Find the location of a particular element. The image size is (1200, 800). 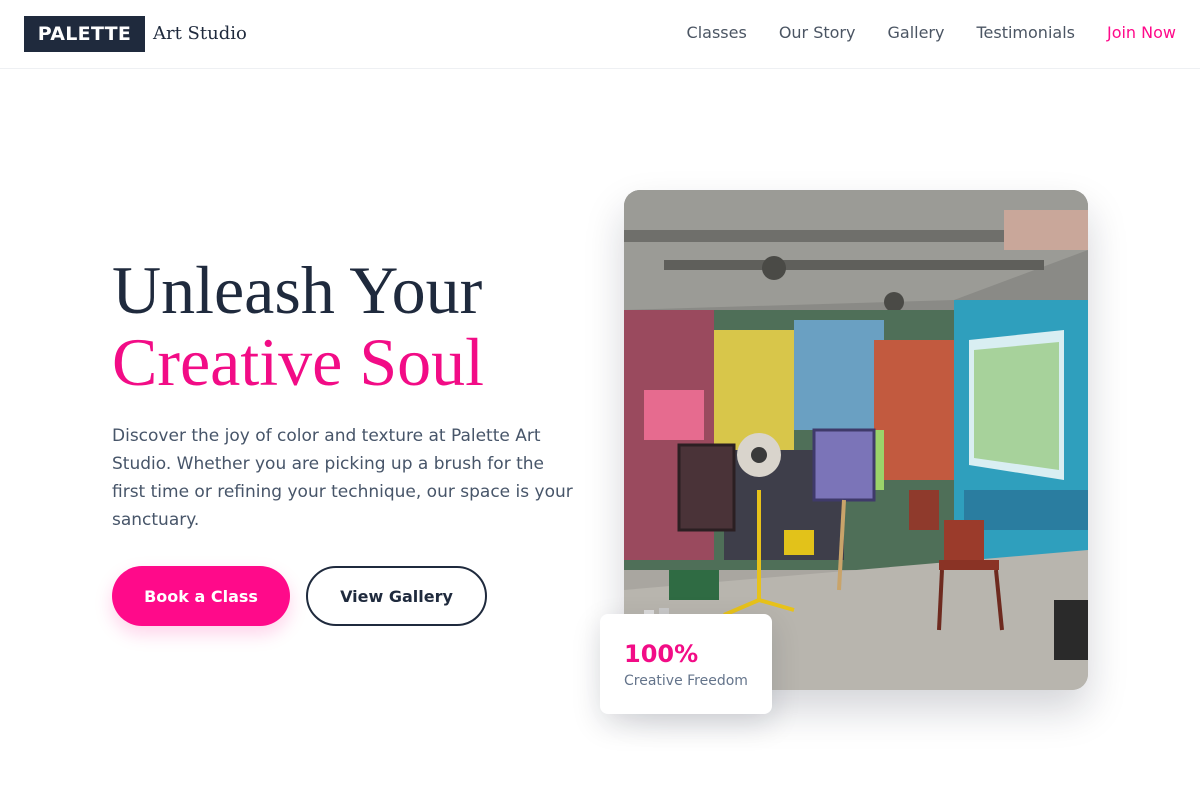

brand-subtitle: Art Studio is located at coordinates (200, 33).